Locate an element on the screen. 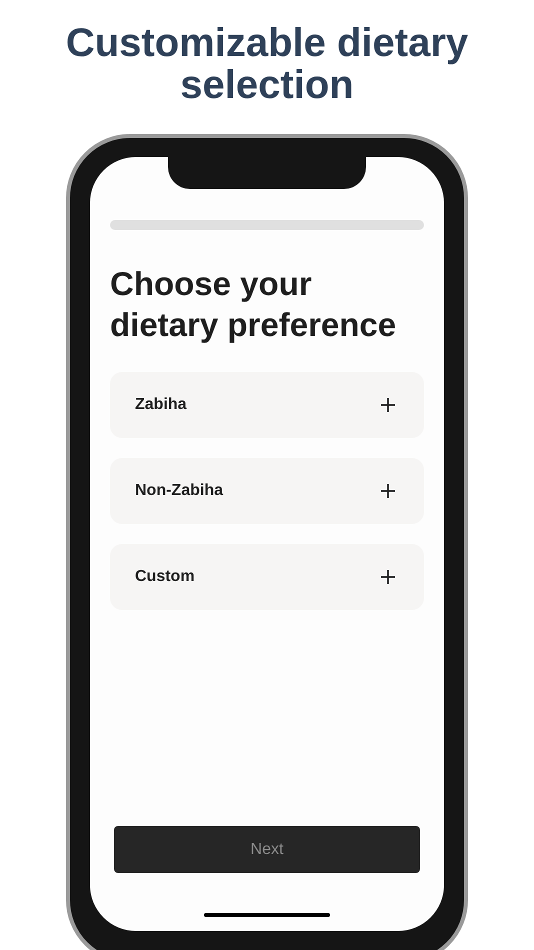 This screenshot has width=534, height=950. option-card: Non-Zabiha is located at coordinates (267, 491).